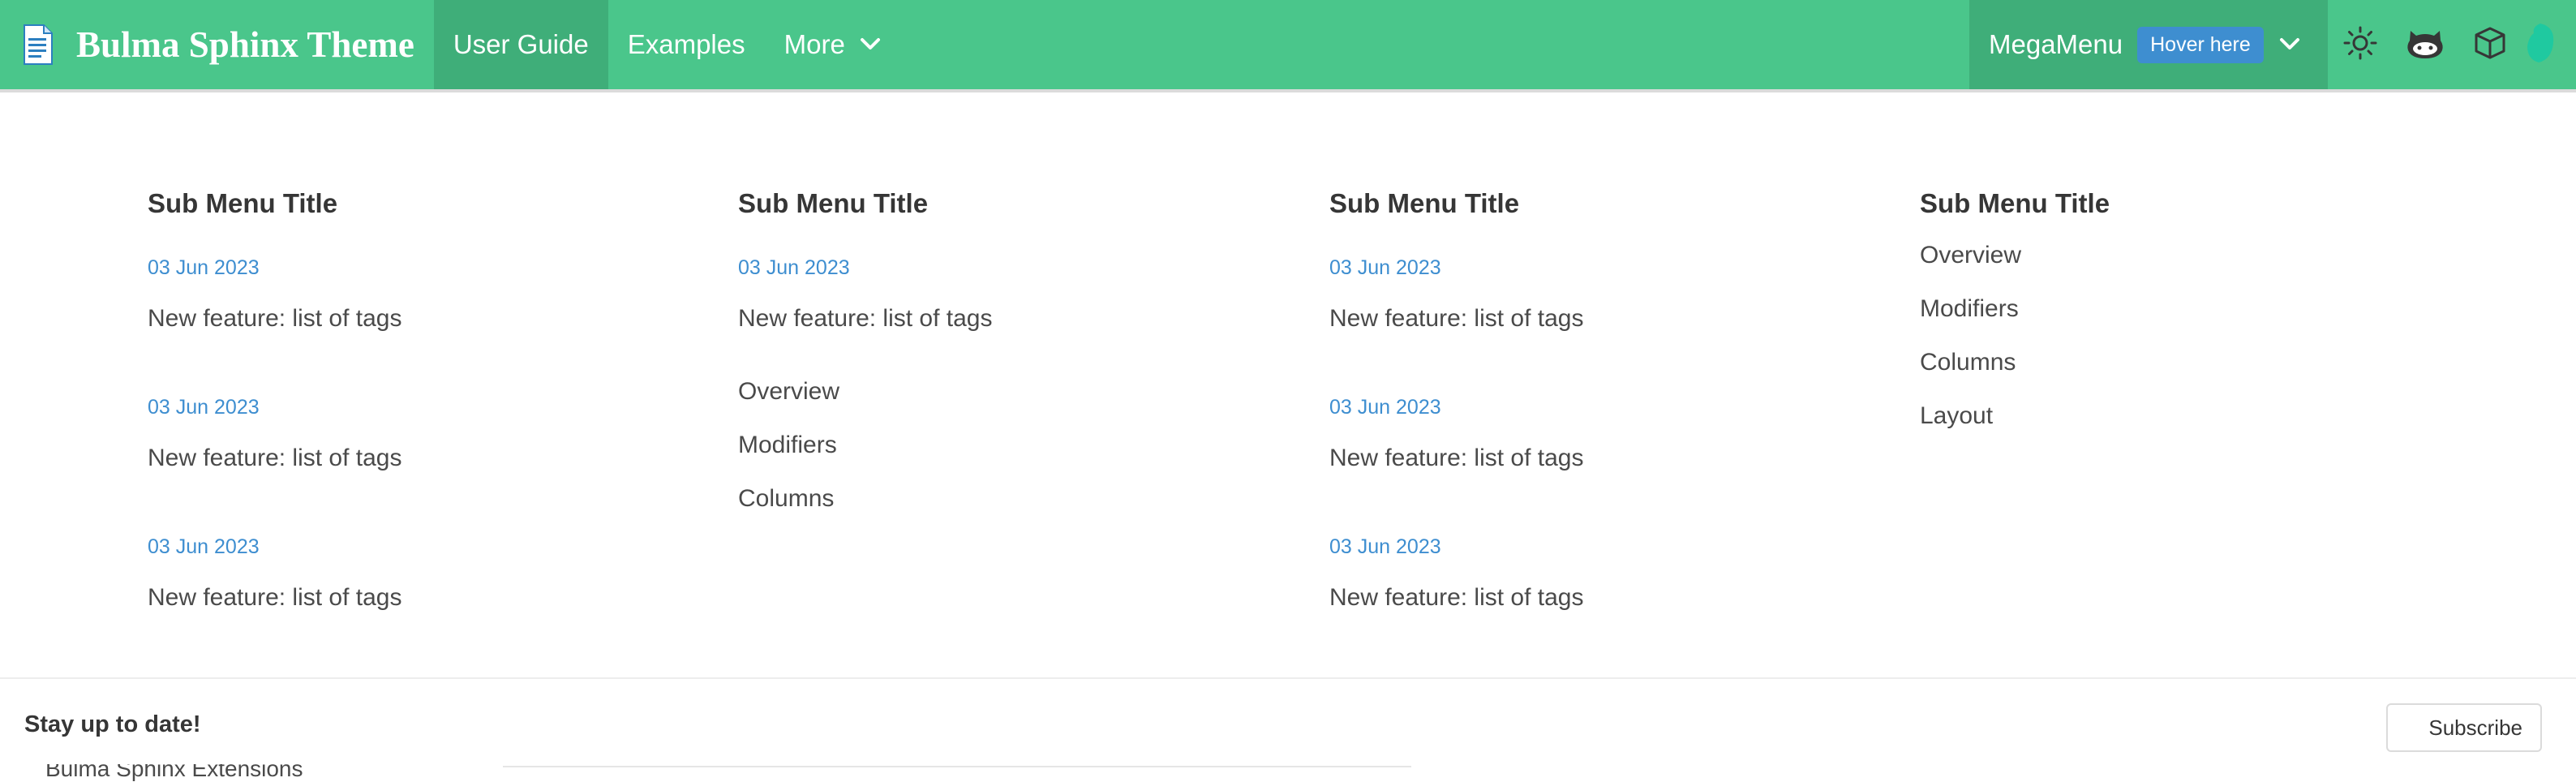  Describe the element at coordinates (1288, 728) in the screenshot. I see `subscribe-footer: Stay up to date! Subscribe` at that location.